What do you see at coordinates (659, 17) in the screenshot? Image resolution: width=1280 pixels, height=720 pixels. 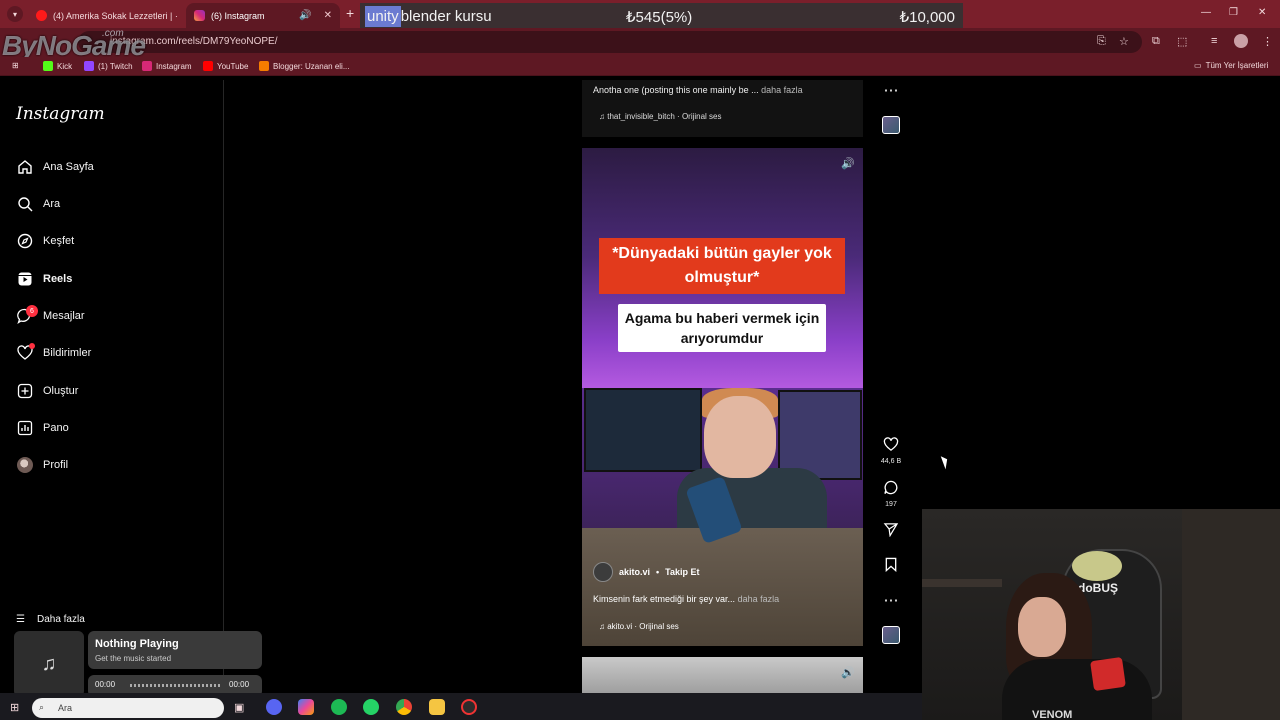 I see `goal-progress: ₺545(5%)` at bounding box center [659, 17].